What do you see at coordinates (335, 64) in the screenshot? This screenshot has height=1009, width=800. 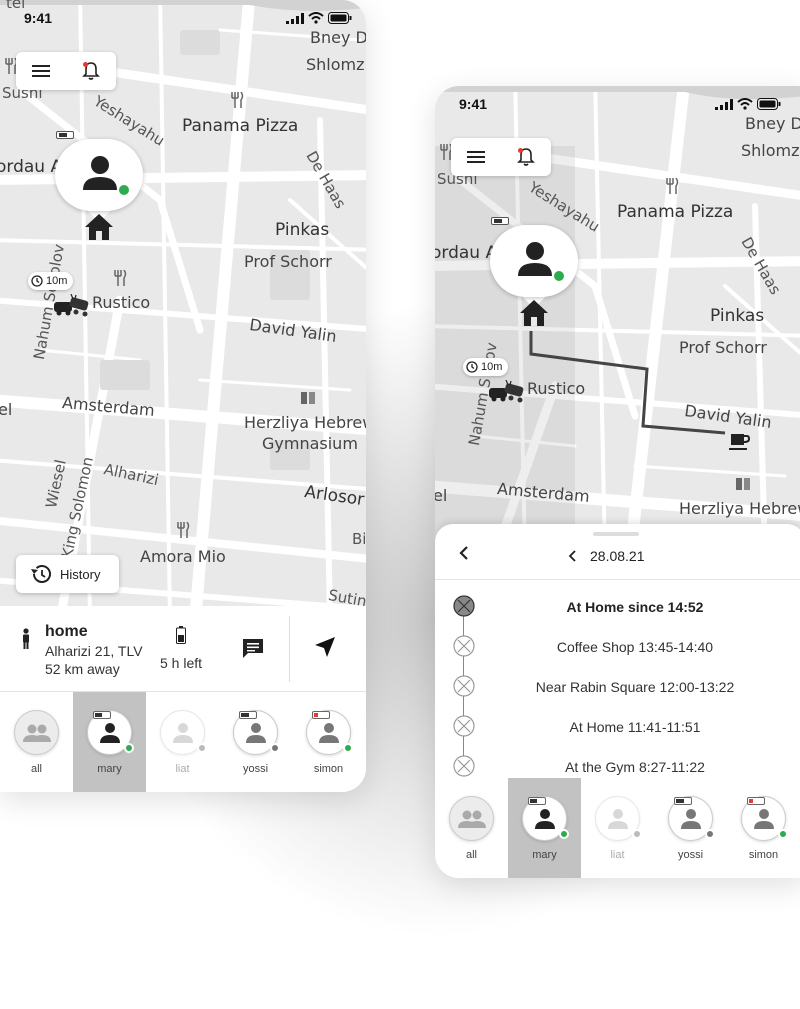 I see `map-label: Shlomz` at bounding box center [335, 64].